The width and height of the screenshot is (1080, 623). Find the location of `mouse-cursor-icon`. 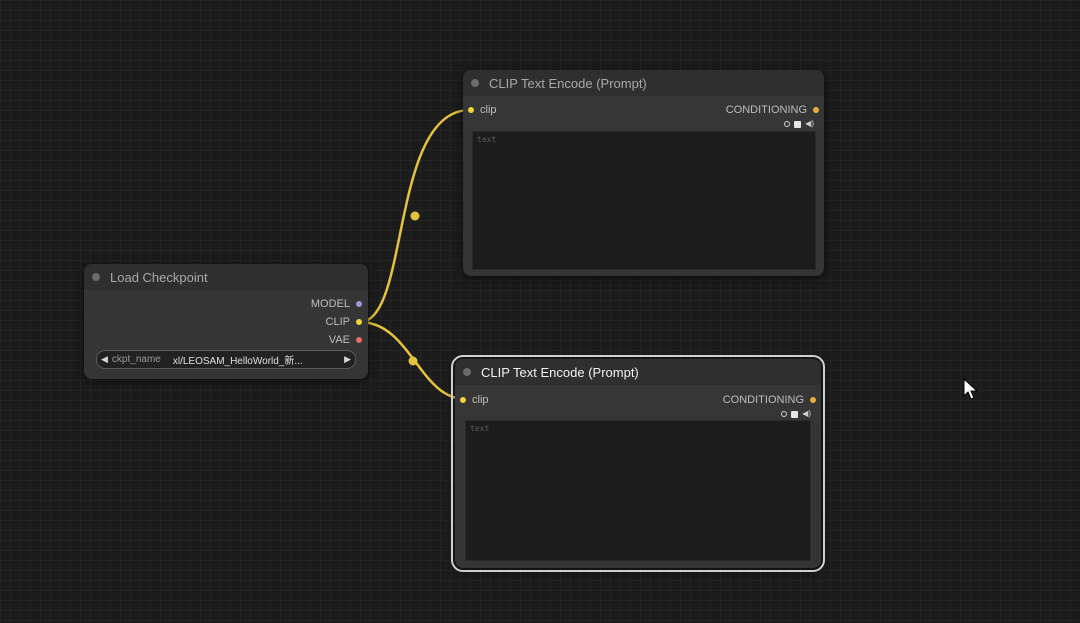

mouse-cursor-icon is located at coordinates (971, 389).